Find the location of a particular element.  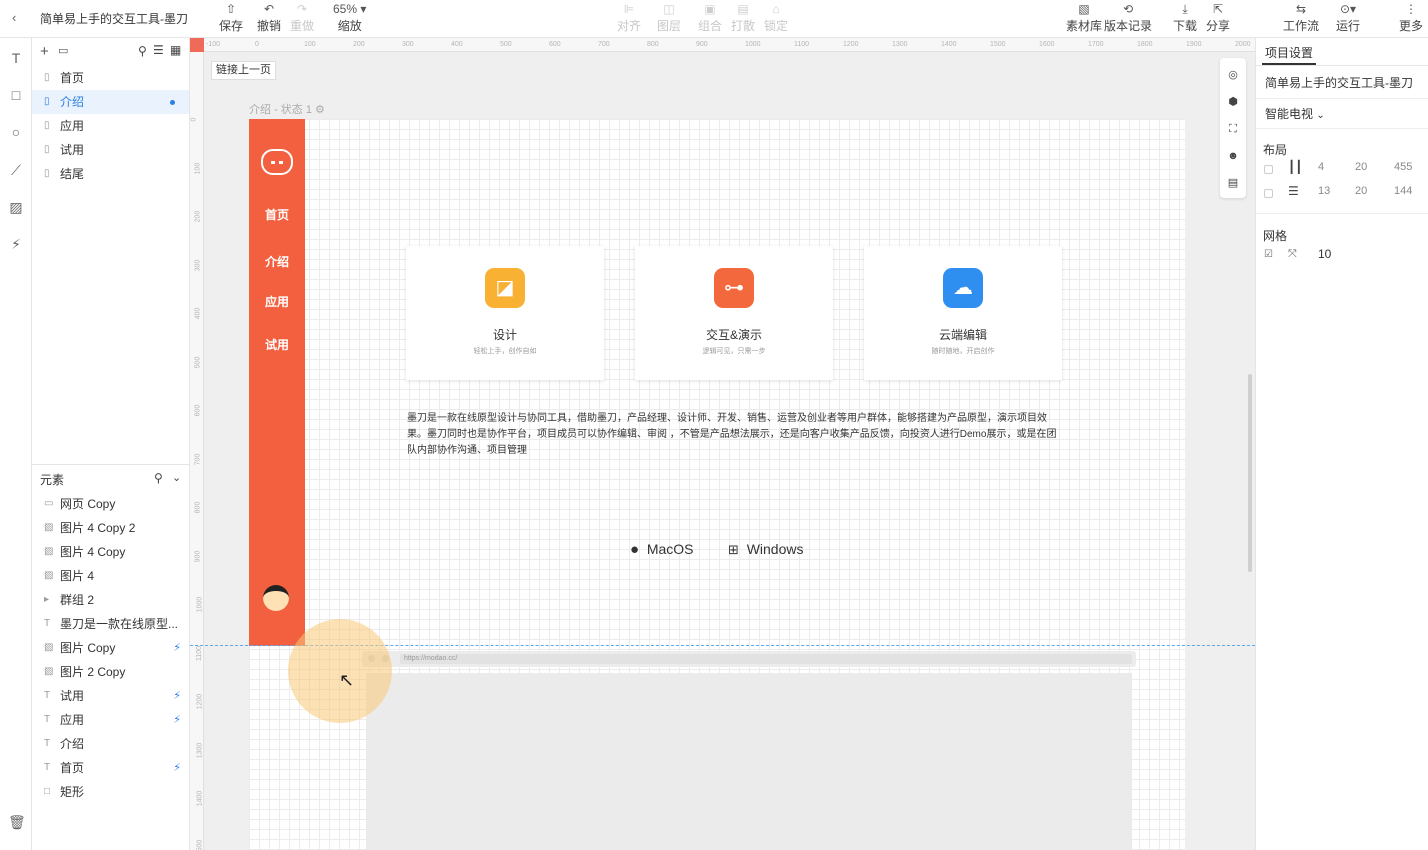

windows-icon: ⊞ is located at coordinates (733, 549).